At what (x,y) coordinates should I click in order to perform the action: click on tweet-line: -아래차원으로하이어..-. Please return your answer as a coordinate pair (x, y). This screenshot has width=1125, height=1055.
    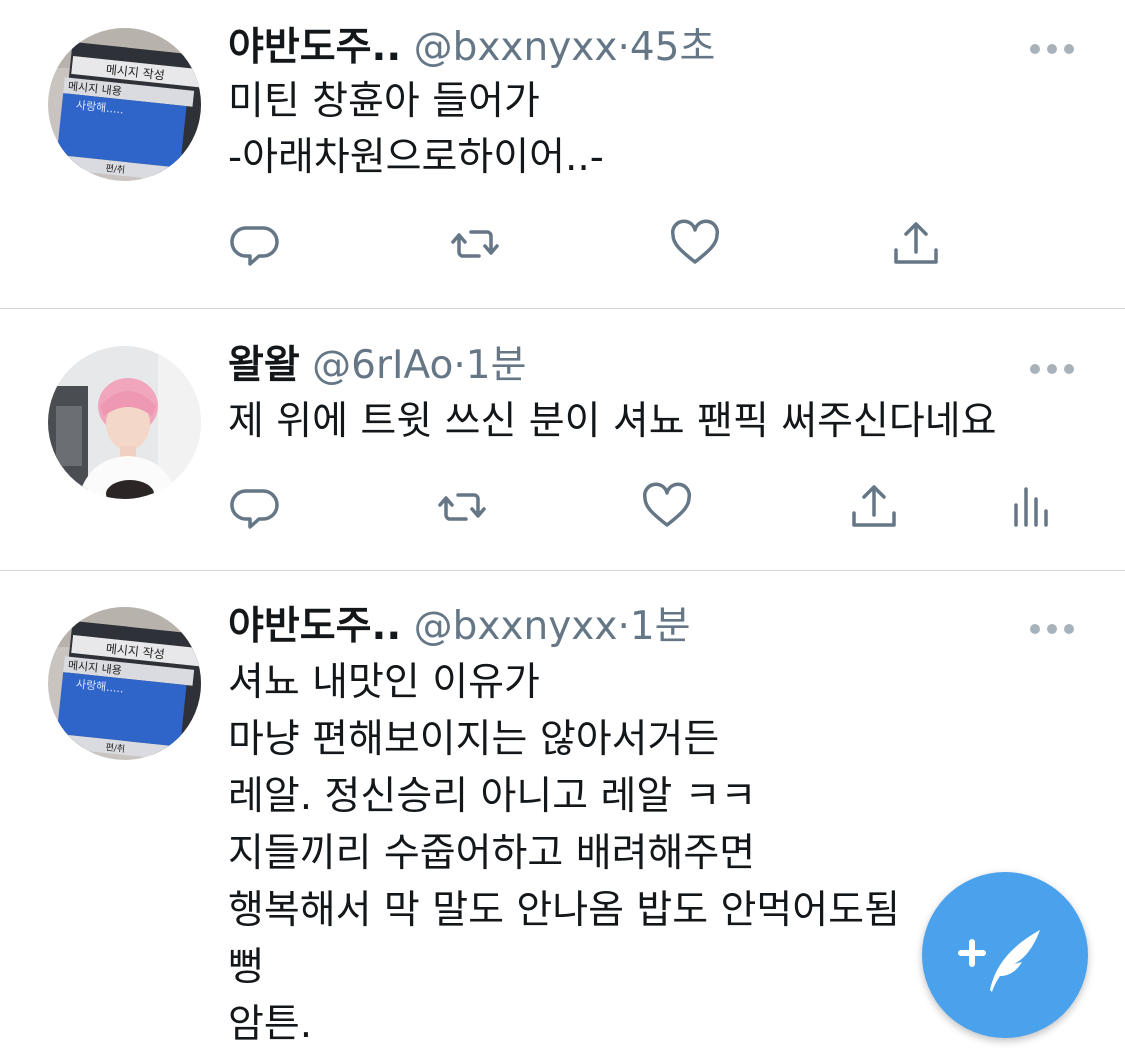
    Looking at the image, I should click on (416, 157).